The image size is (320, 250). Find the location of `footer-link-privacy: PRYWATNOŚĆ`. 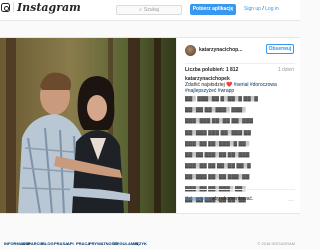

footer-link-privacy: PRYWATNOŚĆ is located at coordinates (103, 243).